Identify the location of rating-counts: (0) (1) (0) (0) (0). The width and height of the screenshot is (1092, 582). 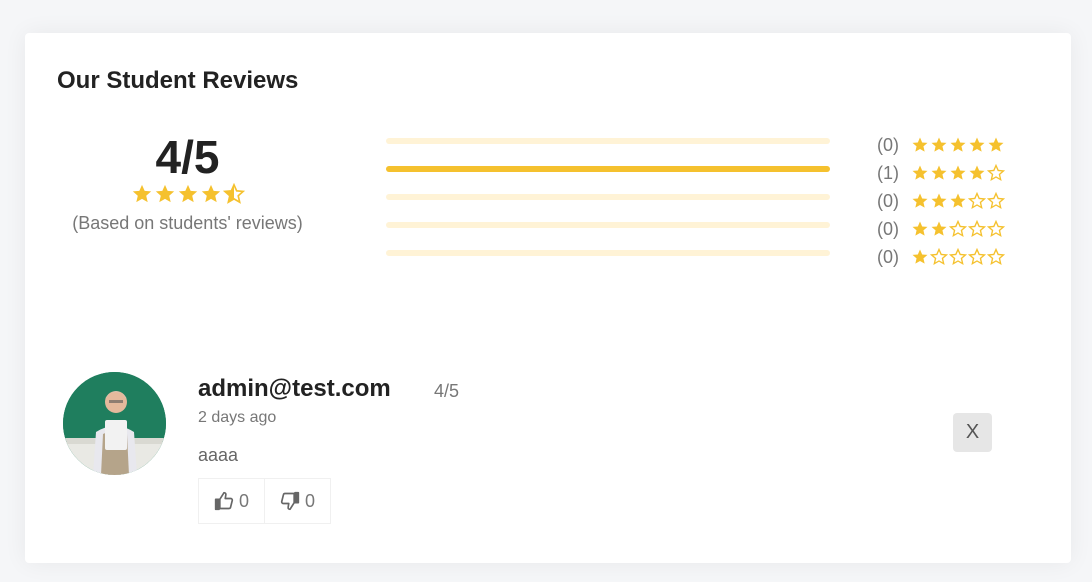
(941, 201).